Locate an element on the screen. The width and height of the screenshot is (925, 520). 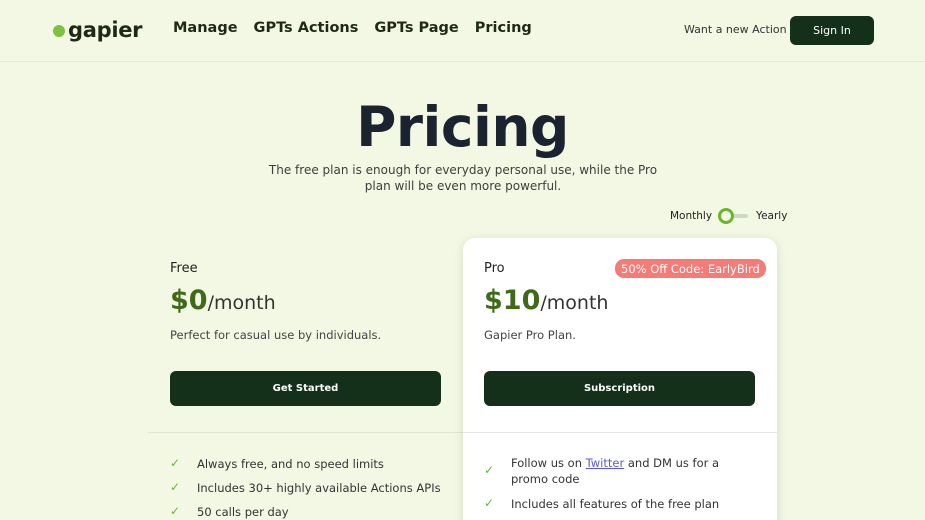
feature-item: ✓ 50 calls per day is located at coordinates (229, 512).